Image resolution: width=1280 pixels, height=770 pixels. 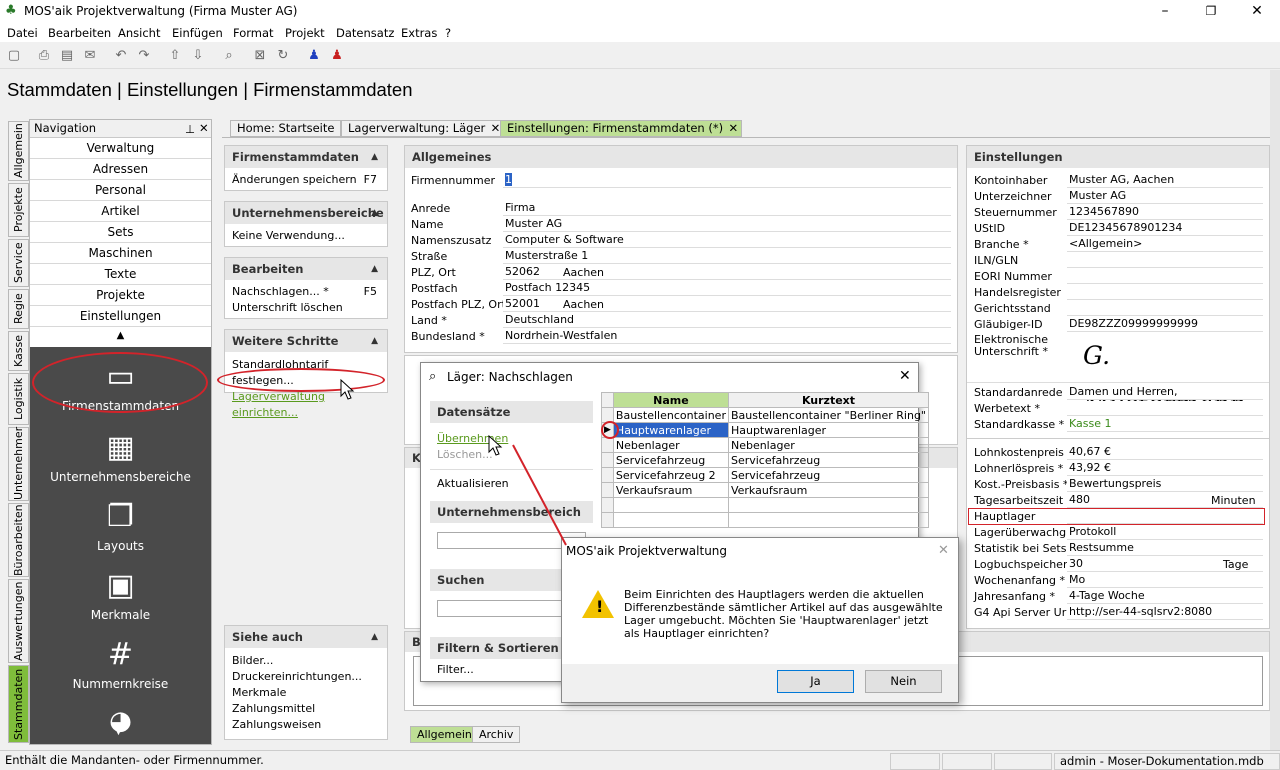 What do you see at coordinates (1167, 761) in the screenshot?
I see `status-db: admin - Moser-Dokumentation.mdb` at bounding box center [1167, 761].